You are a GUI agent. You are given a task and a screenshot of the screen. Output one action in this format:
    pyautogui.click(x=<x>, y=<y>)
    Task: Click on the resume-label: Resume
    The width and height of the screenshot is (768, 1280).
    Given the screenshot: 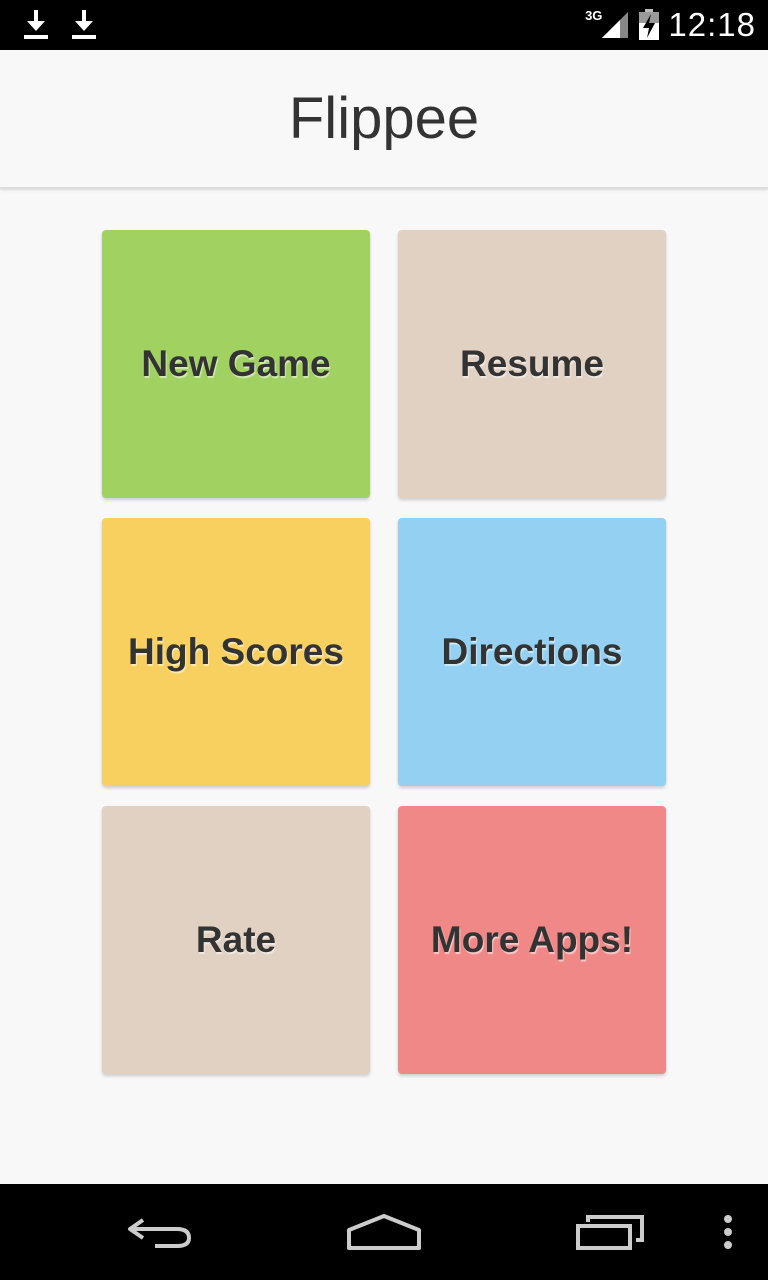 What is the action you would take?
    pyautogui.click(x=532, y=363)
    